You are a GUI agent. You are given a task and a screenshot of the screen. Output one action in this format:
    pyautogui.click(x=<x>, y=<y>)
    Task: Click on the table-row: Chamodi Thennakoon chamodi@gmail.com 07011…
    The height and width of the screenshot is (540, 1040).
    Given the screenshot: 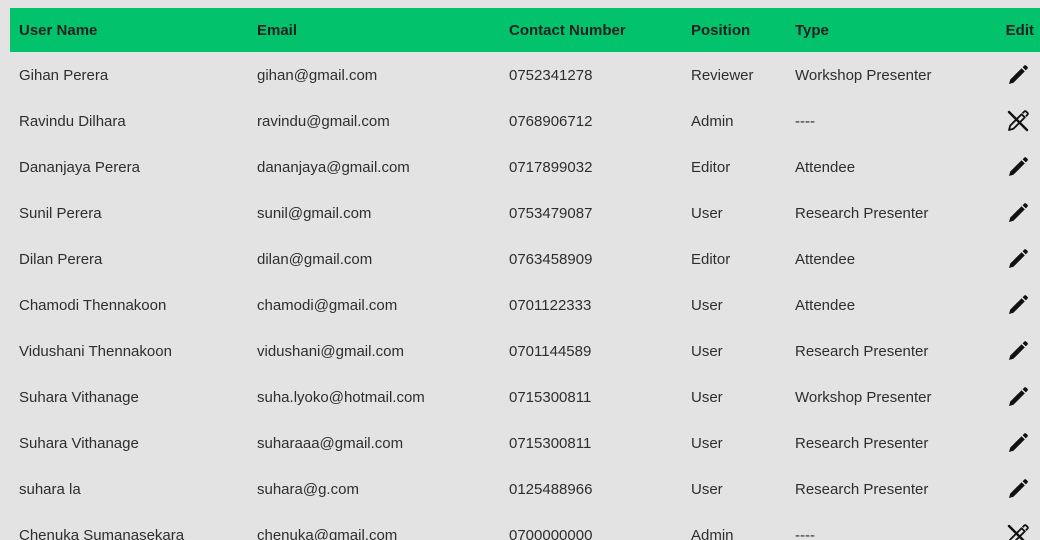 What is the action you would take?
    pyautogui.click(x=525, y=305)
    